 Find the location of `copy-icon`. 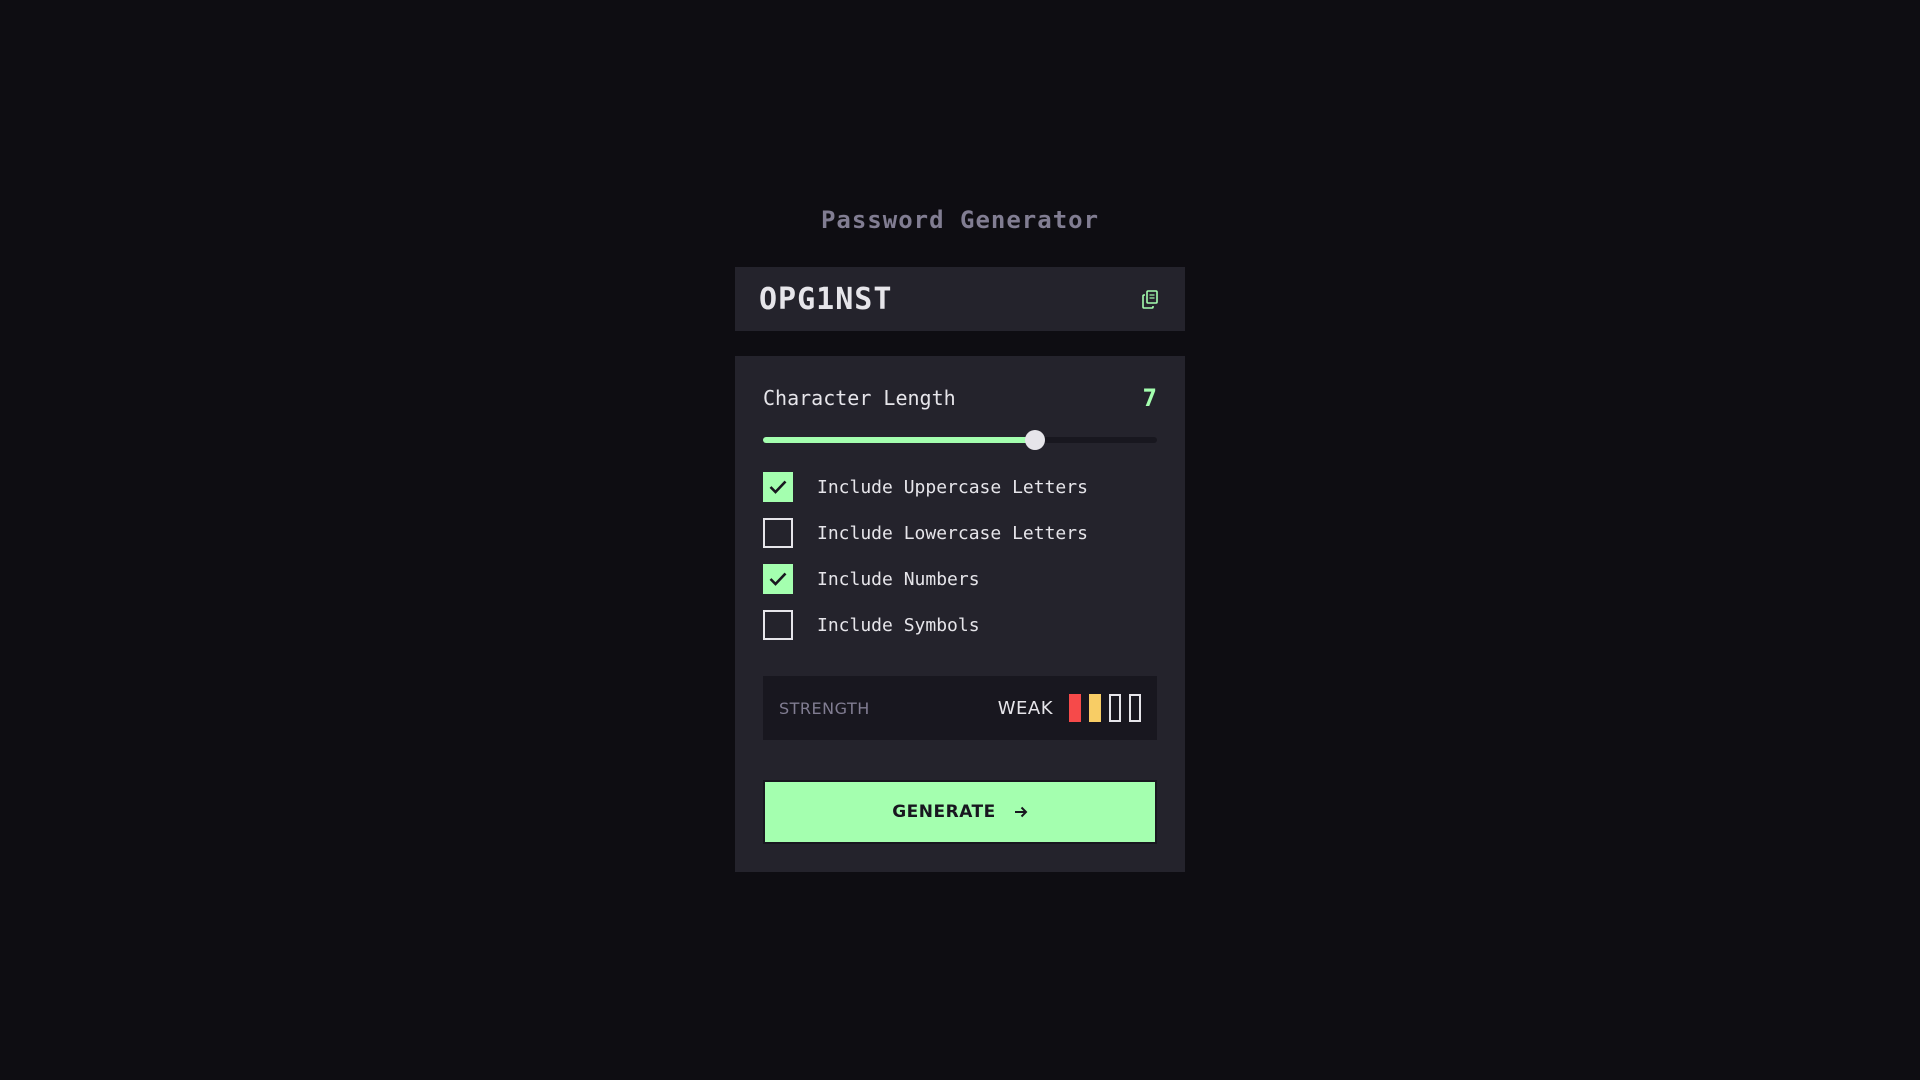

copy-icon is located at coordinates (1150, 299).